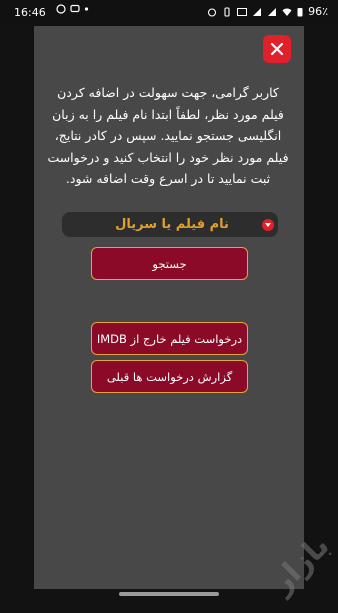 The height and width of the screenshot is (613, 338). I want to click on chevron-down-icon, so click(268, 225).